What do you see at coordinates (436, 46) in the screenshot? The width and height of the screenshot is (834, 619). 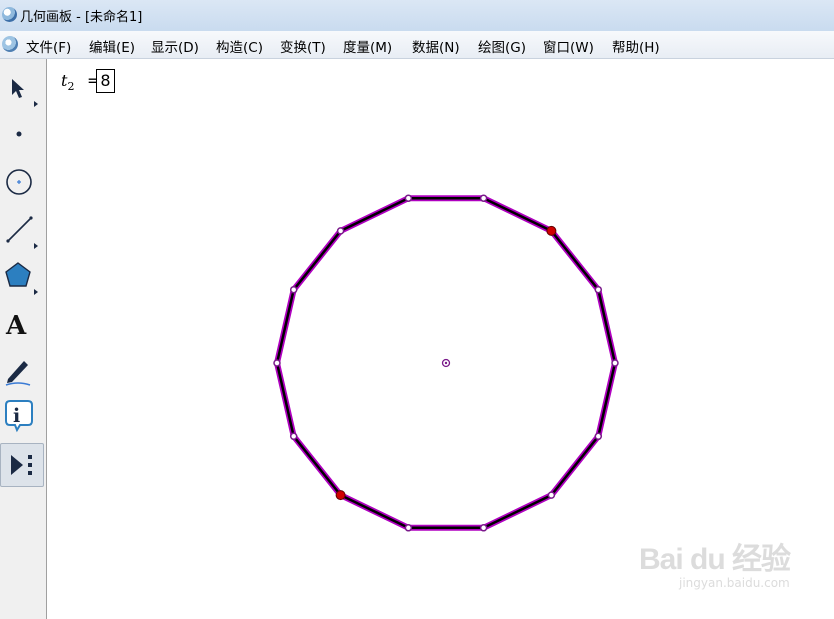 I see `menu-data: 数据(N)` at bounding box center [436, 46].